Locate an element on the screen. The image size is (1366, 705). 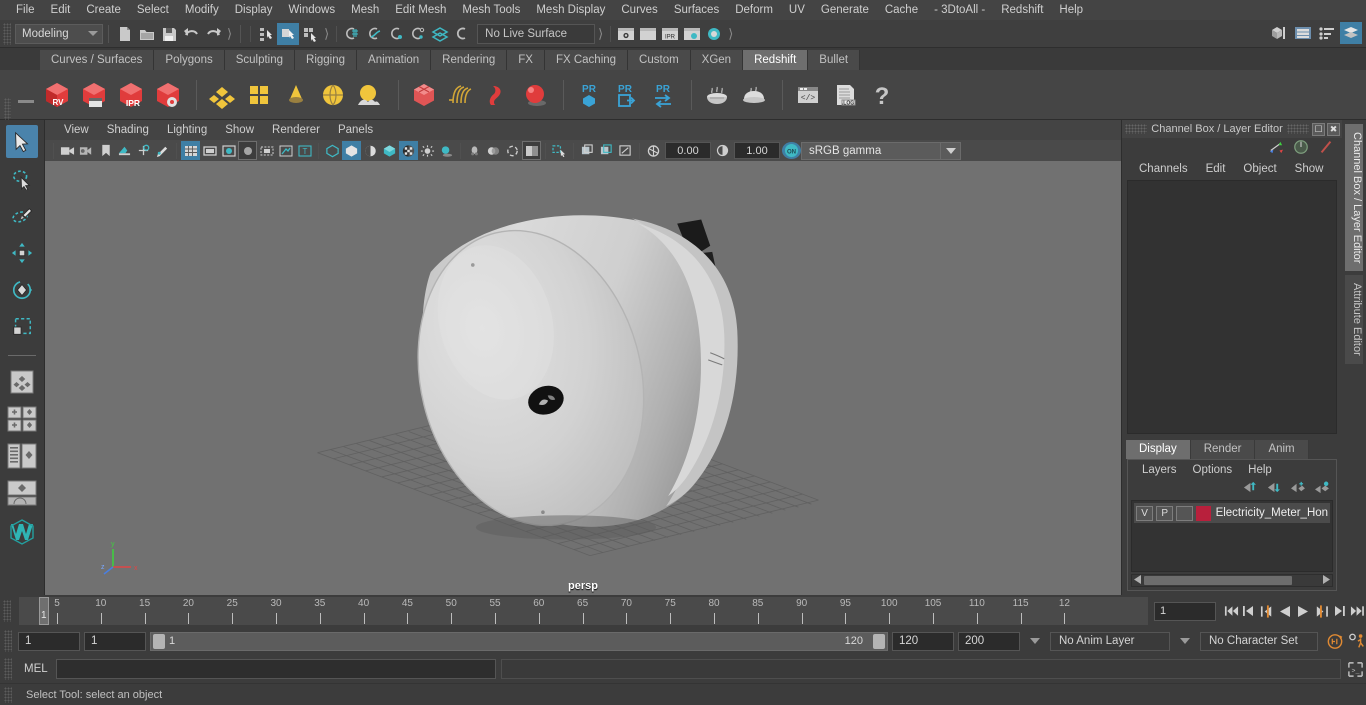
save-scene-icon is located at coordinates (169, 34).